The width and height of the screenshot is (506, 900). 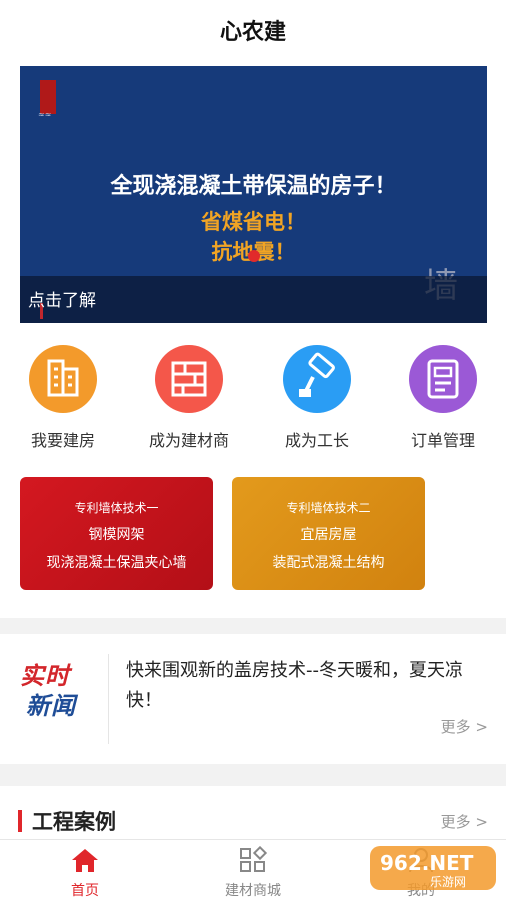 What do you see at coordinates (63, 379) in the screenshot?
I see `building-icon` at bounding box center [63, 379].